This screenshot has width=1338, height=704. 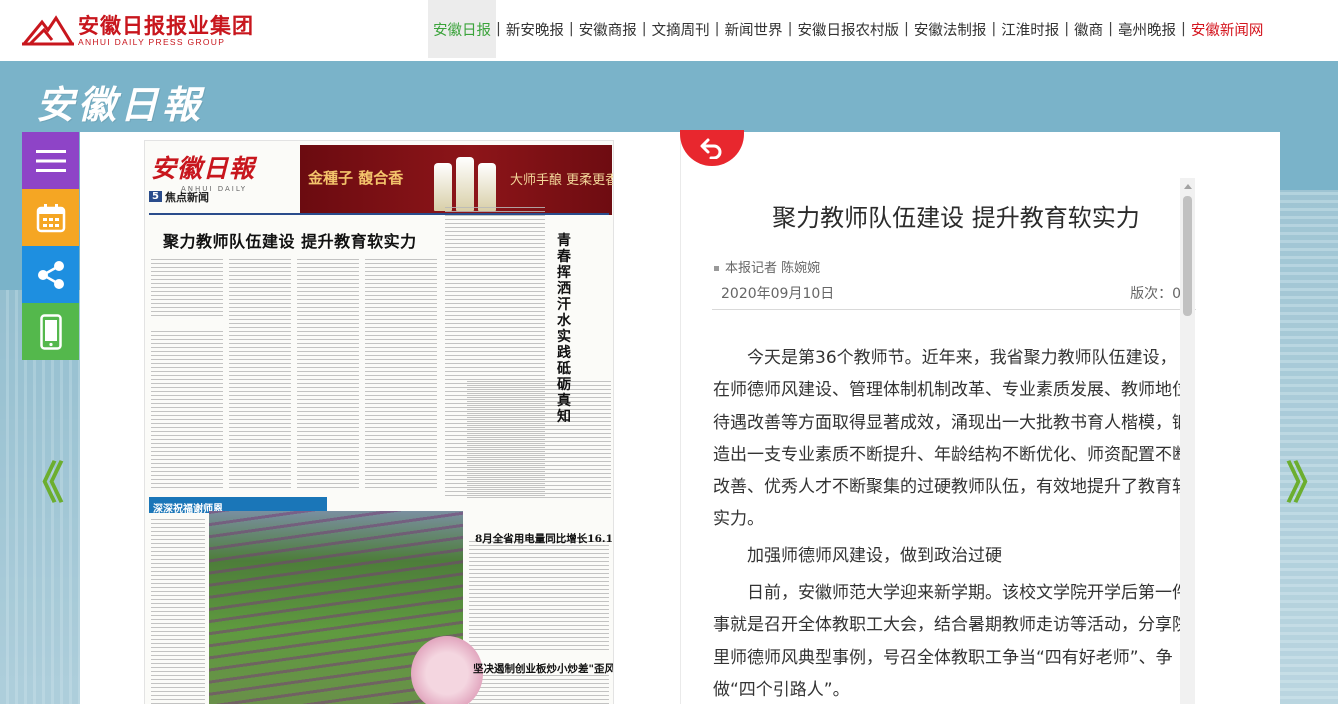 I want to click on brand-name: 安徽日报报业集团, so click(x=166, y=25).